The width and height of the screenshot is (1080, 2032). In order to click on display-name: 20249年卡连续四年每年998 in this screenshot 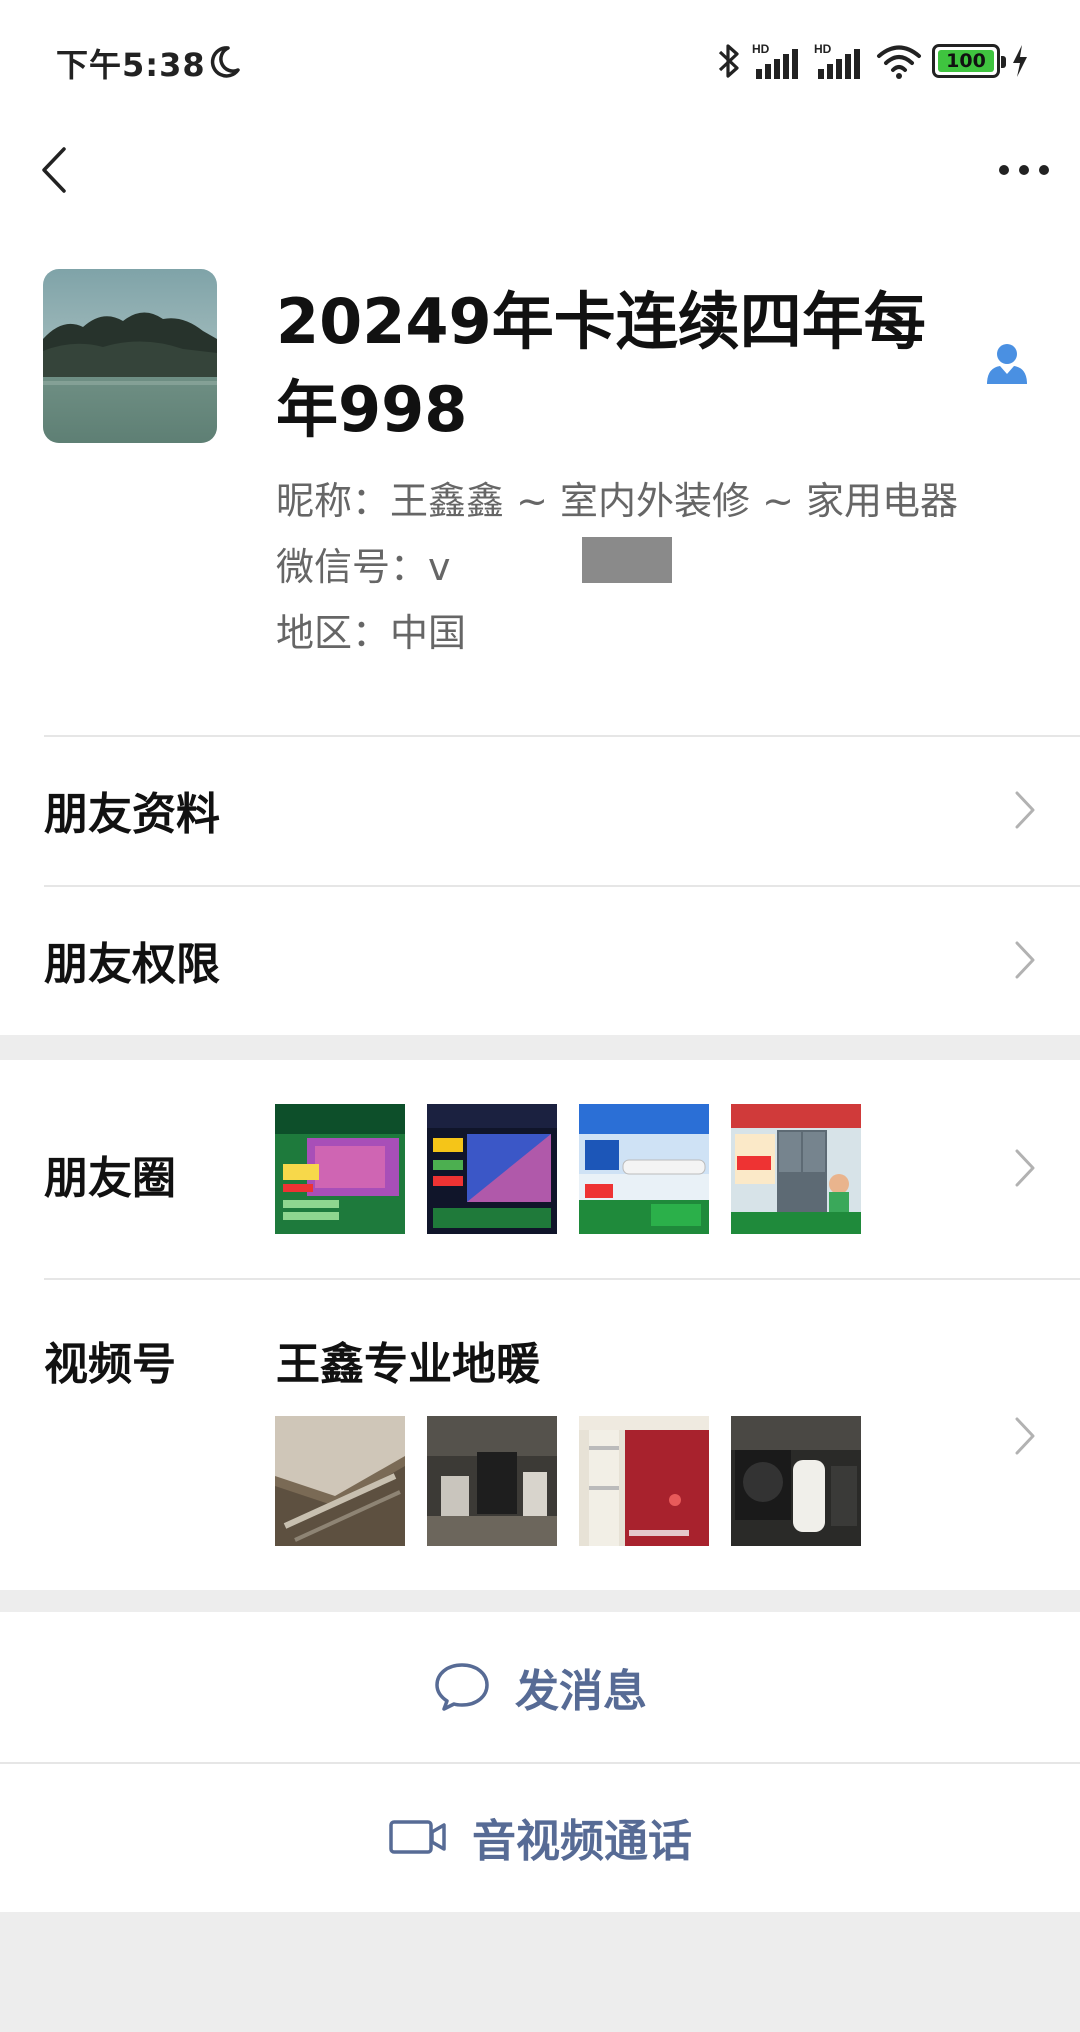, I will do `click(601, 365)`.